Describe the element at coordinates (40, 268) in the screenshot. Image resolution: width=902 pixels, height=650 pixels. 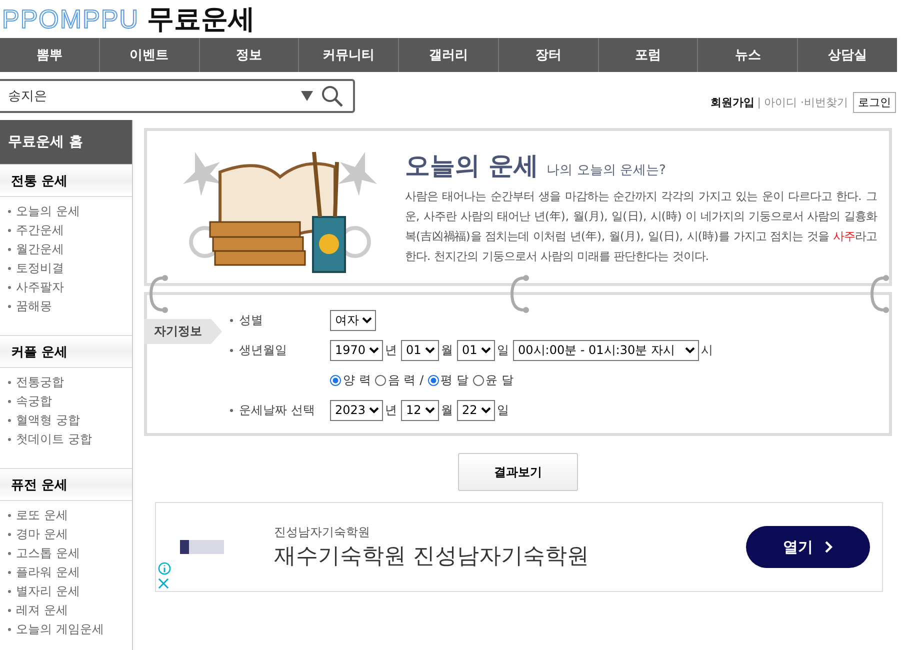
I see `sidebar-link: 토정비결` at that location.